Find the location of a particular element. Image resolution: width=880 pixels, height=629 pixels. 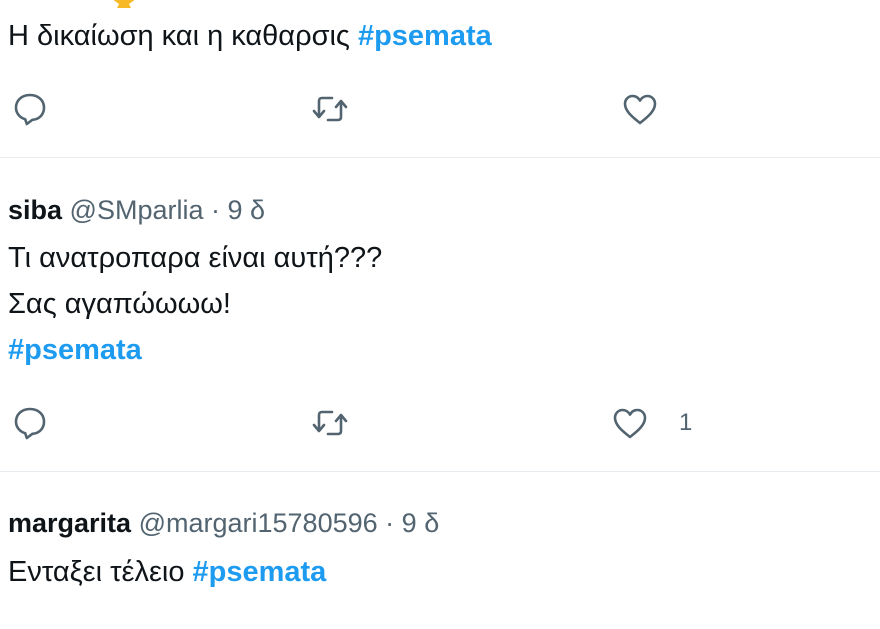

tweet-text: Ενταξει τέλειο #psemata is located at coordinates (167, 572).